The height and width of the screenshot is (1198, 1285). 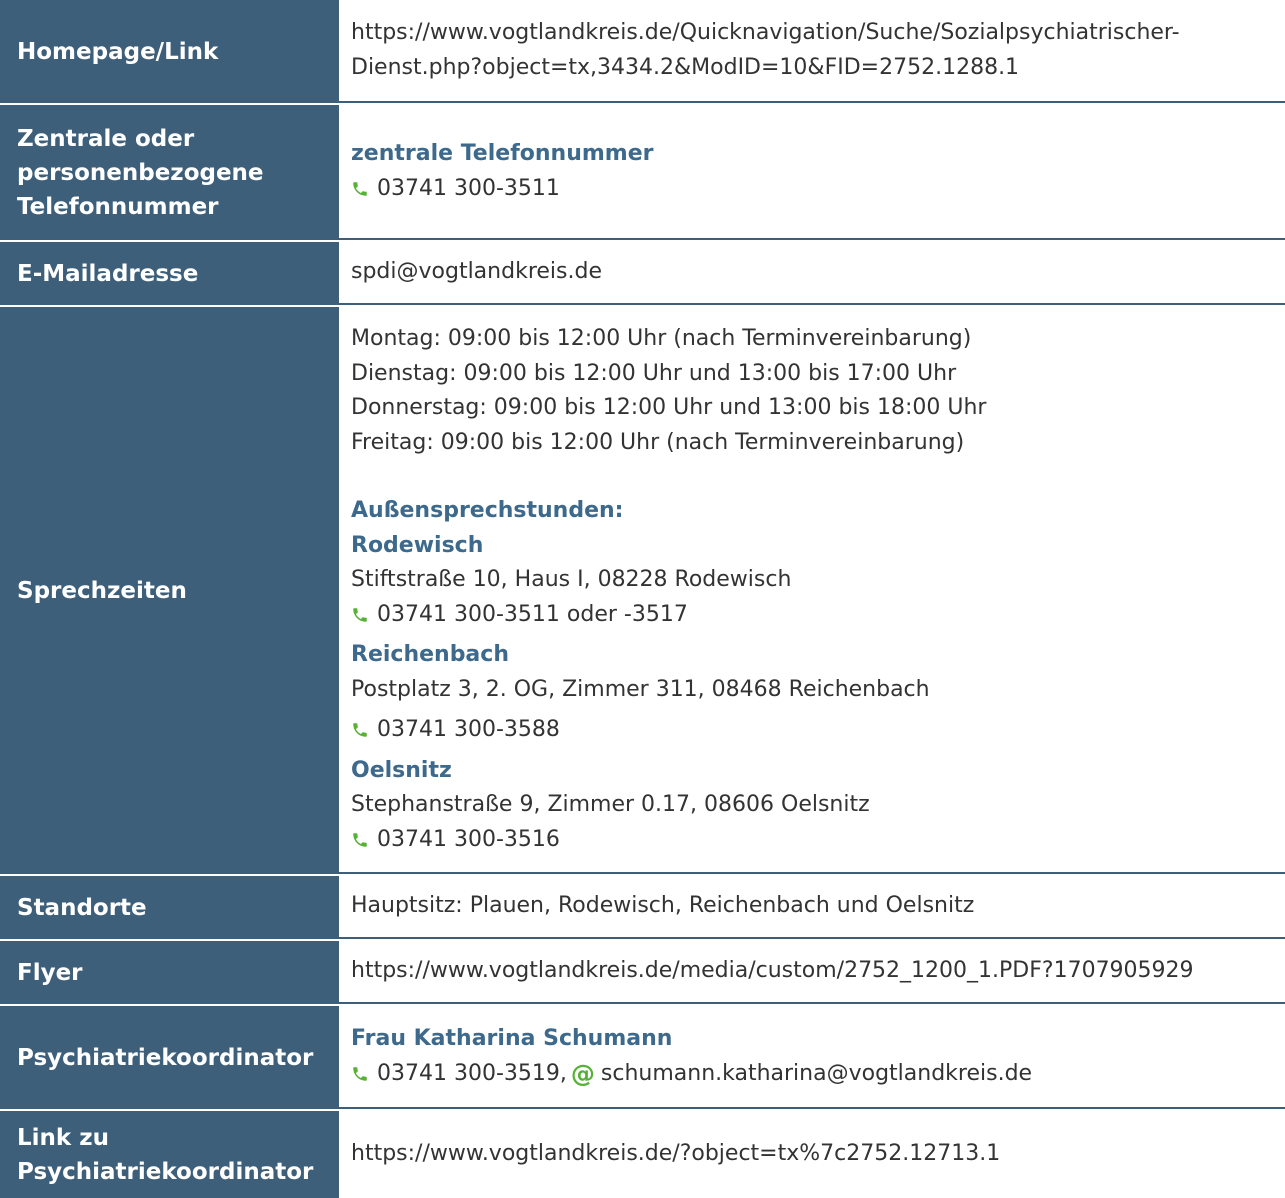 I want to click on phone-number: 03741 300-3516, so click(x=468, y=839).